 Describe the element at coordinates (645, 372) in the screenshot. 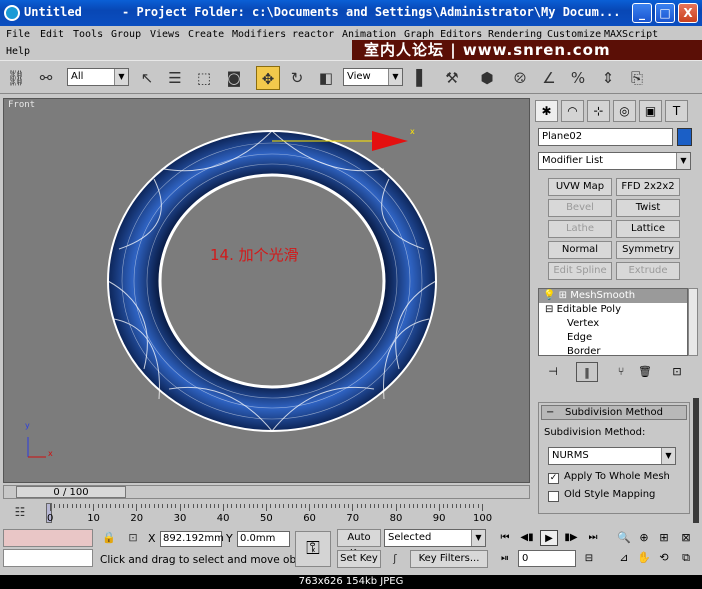

I see `remove-modifier-icon: 🗑` at that location.